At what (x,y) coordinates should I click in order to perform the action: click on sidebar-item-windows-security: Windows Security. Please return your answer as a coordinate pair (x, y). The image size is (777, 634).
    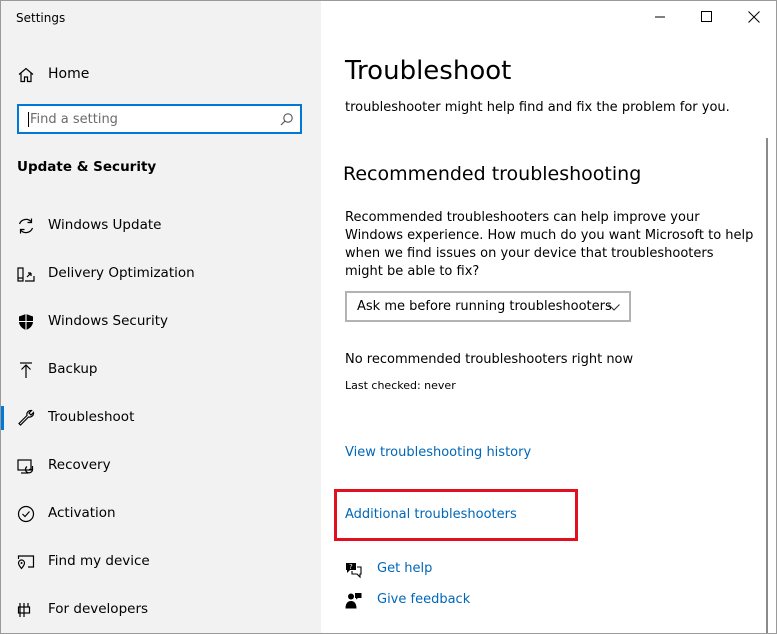
    Looking at the image, I should click on (160, 322).